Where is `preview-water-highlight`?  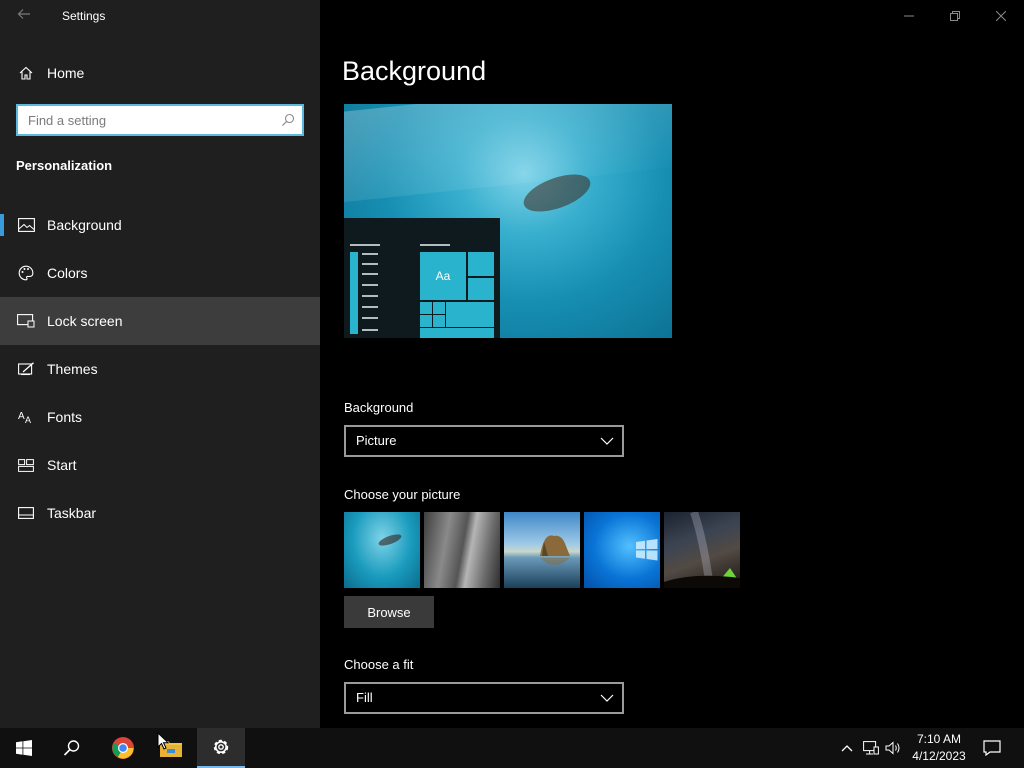 preview-water-highlight is located at coordinates (508, 154).